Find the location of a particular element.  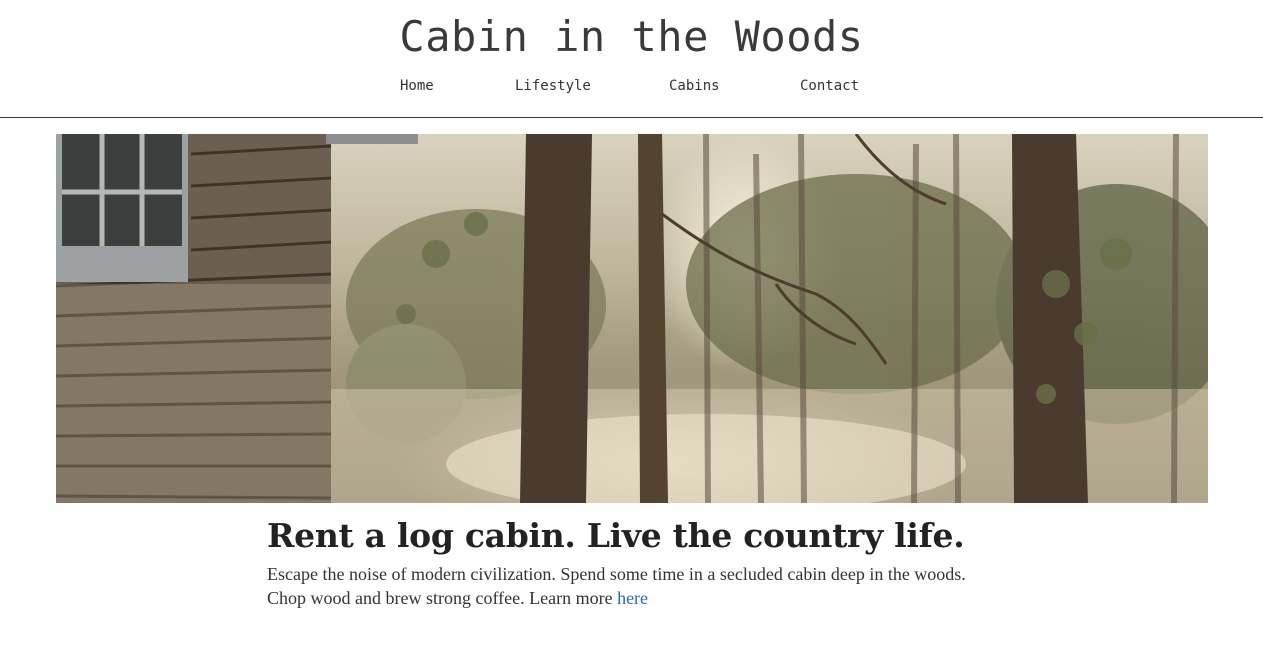

site-title: Cabin in the Woods is located at coordinates (631, 36).